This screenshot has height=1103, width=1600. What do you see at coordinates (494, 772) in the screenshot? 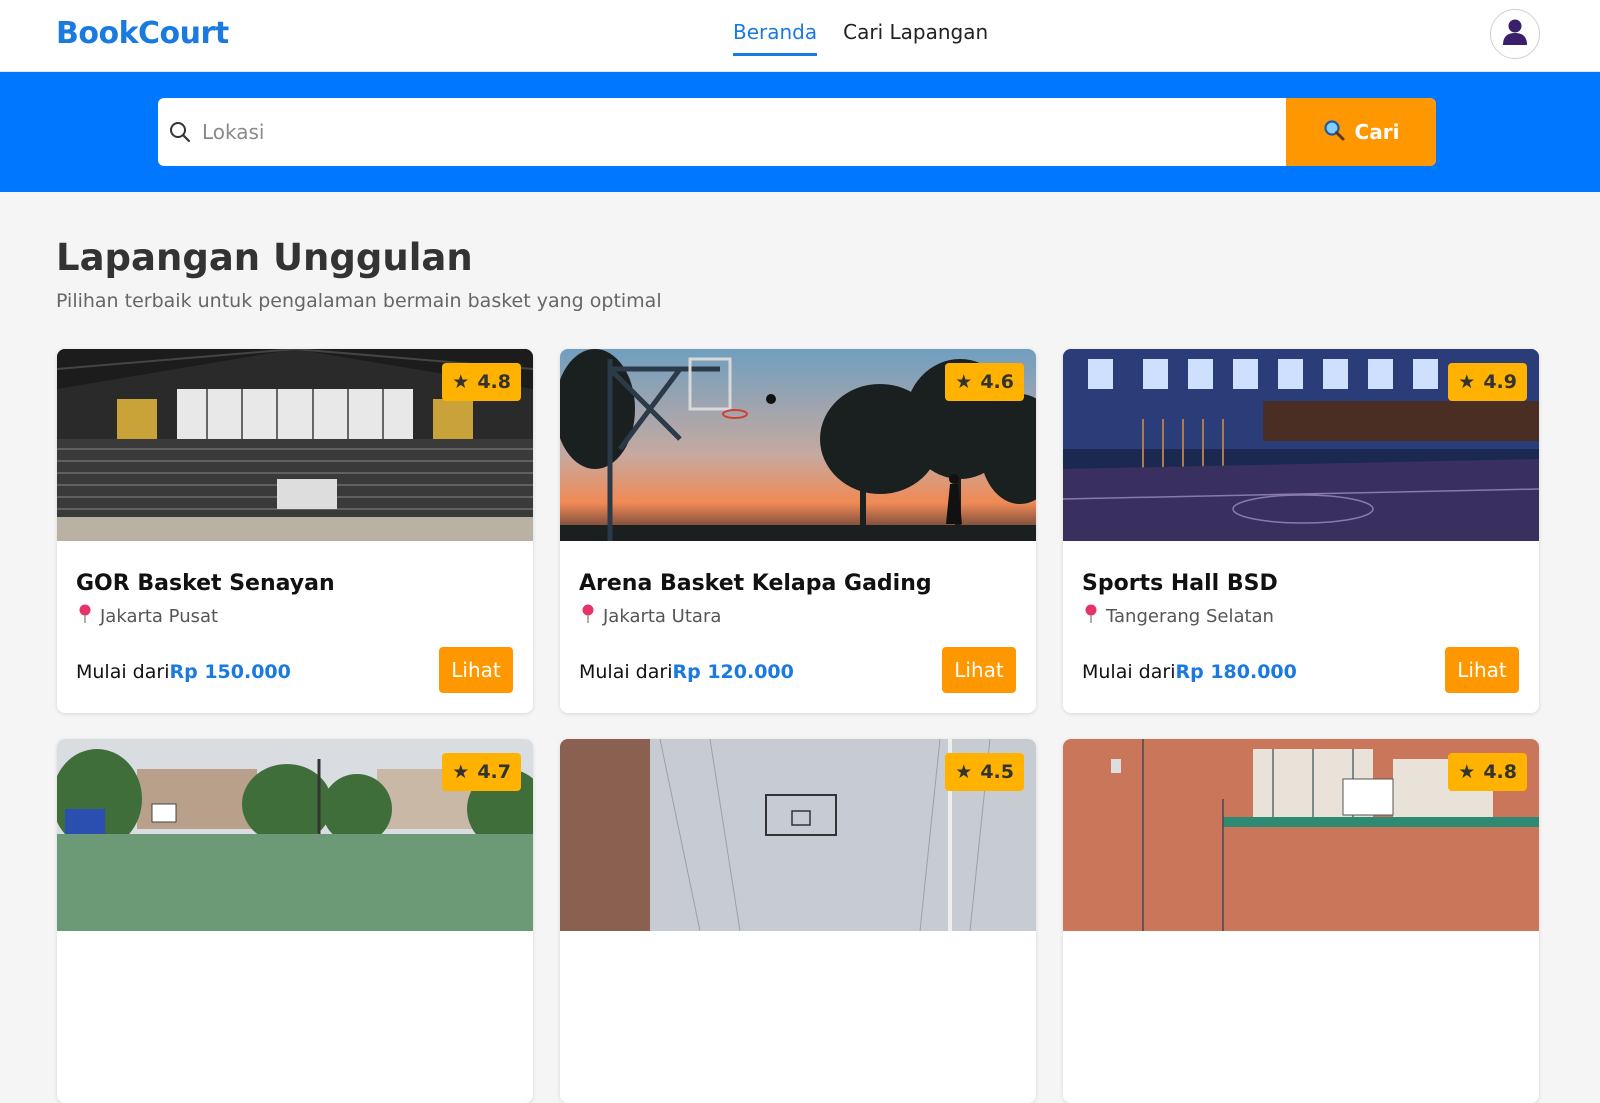
I see `rating-value: 4.7` at bounding box center [494, 772].